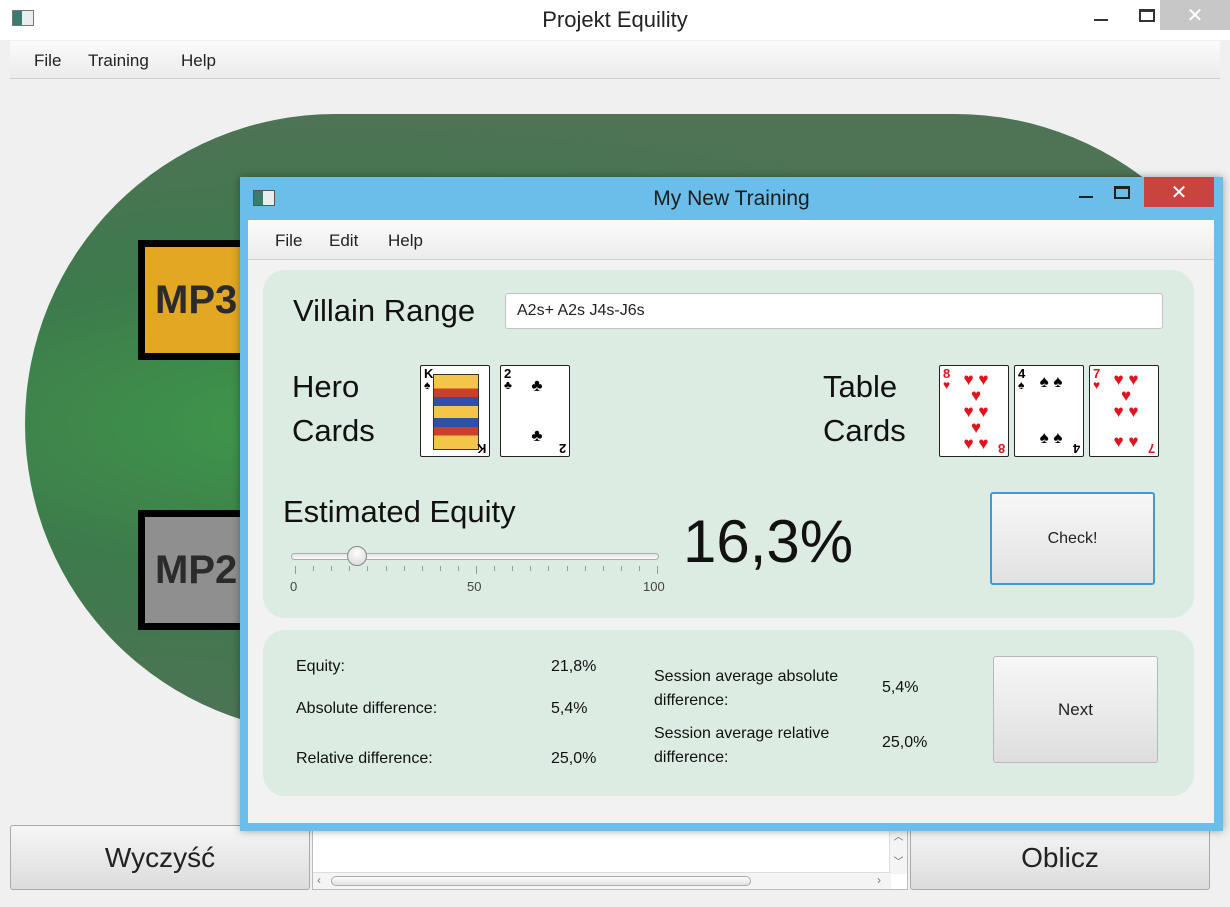  What do you see at coordinates (319, 880) in the screenshot?
I see `chevron-left-icon: ‹` at bounding box center [319, 880].